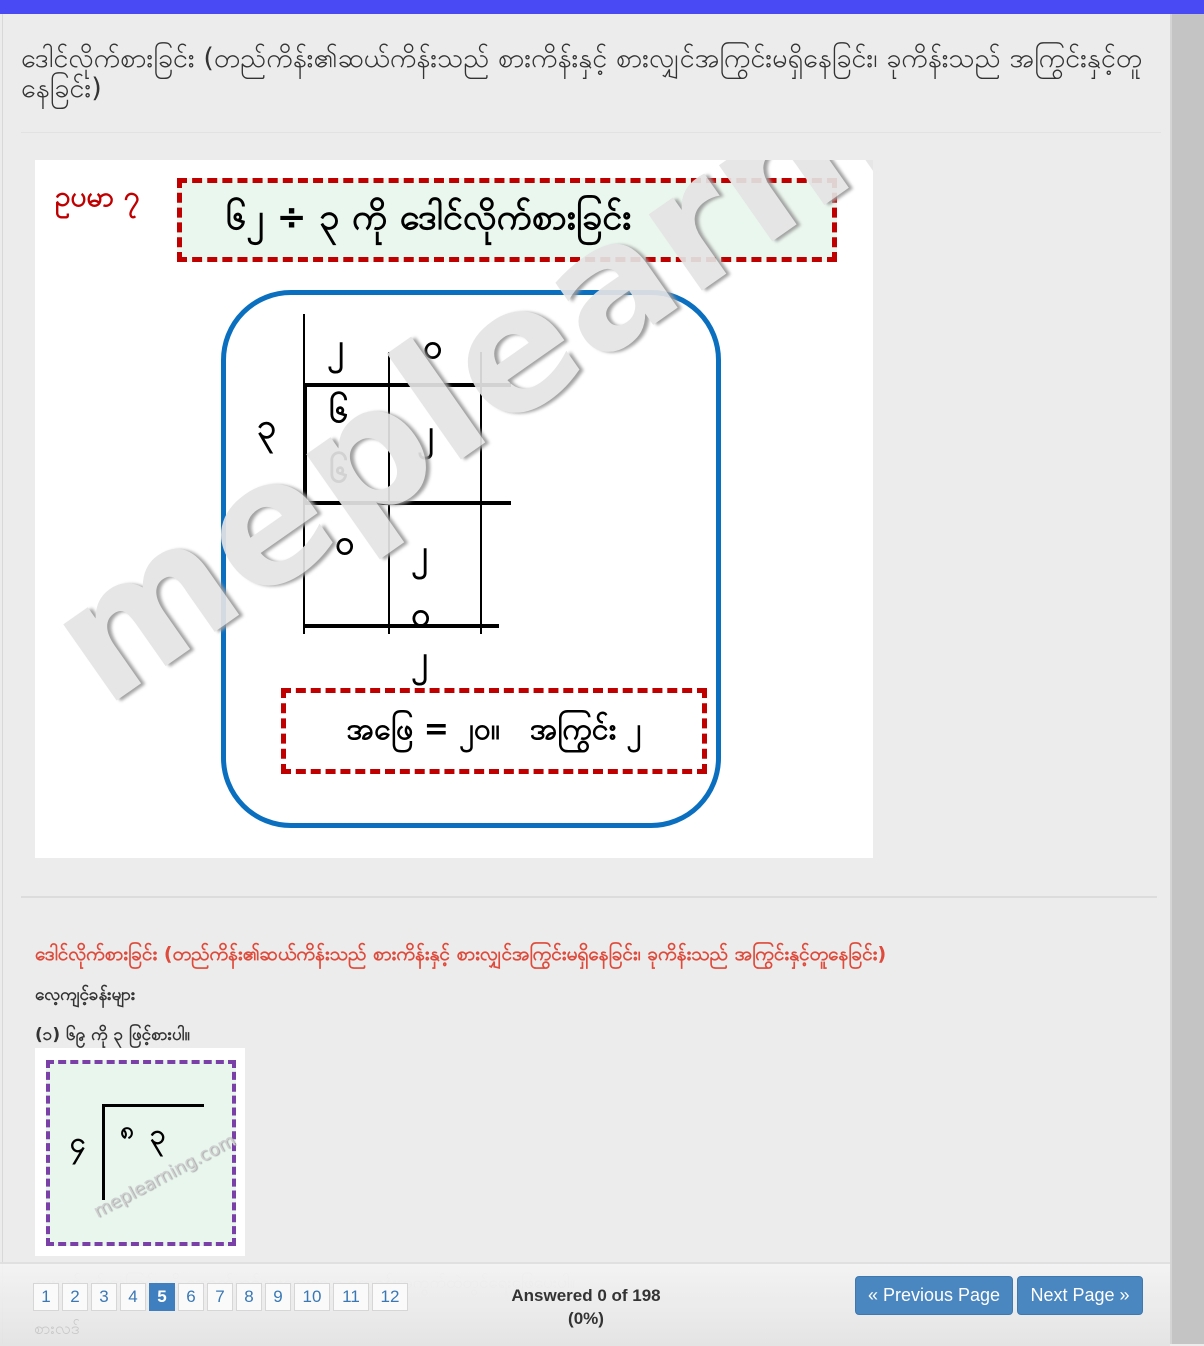 This screenshot has width=1204, height=1346. Describe the element at coordinates (433, 347) in the screenshot. I see `quotient-digit: ၀` at that location.